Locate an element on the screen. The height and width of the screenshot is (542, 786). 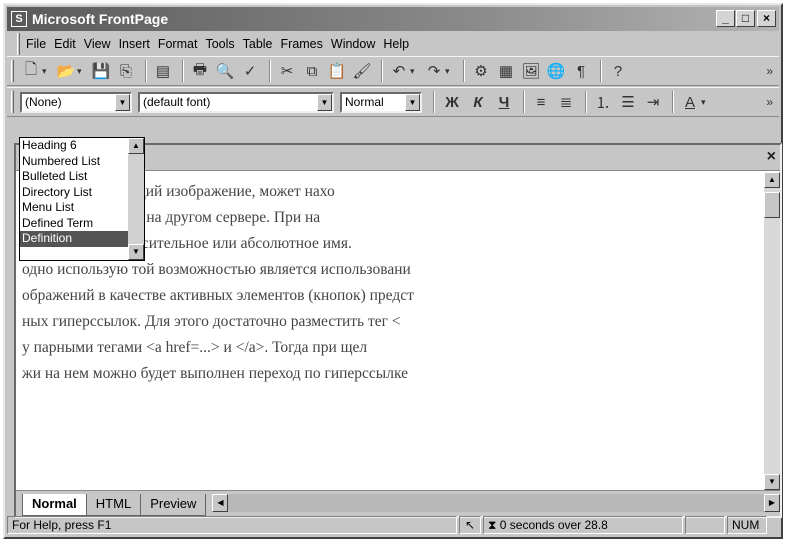
style-option-defined-term: Defined Term is located at coordinates (74, 224).